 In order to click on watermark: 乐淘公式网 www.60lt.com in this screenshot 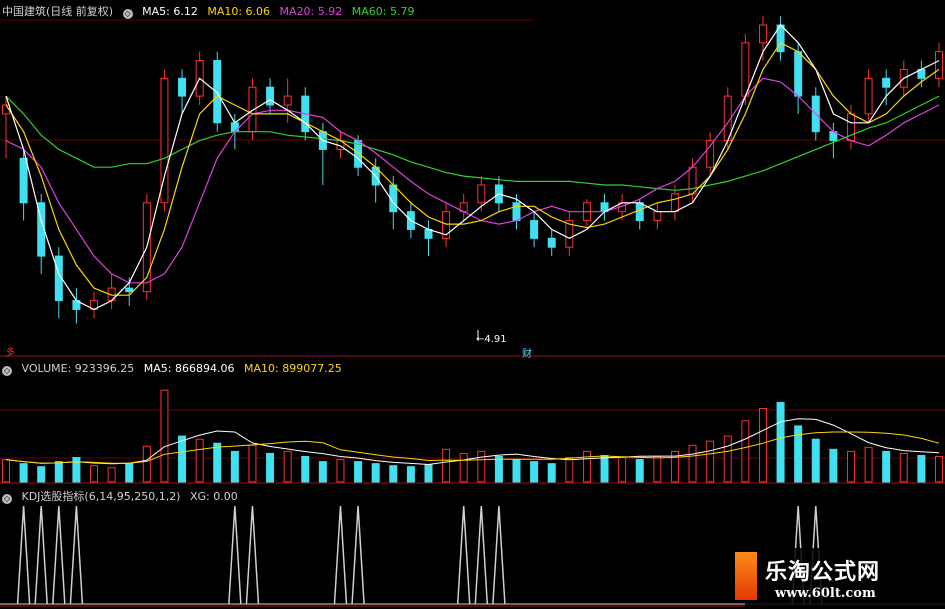, I will do `click(840, 578)`.